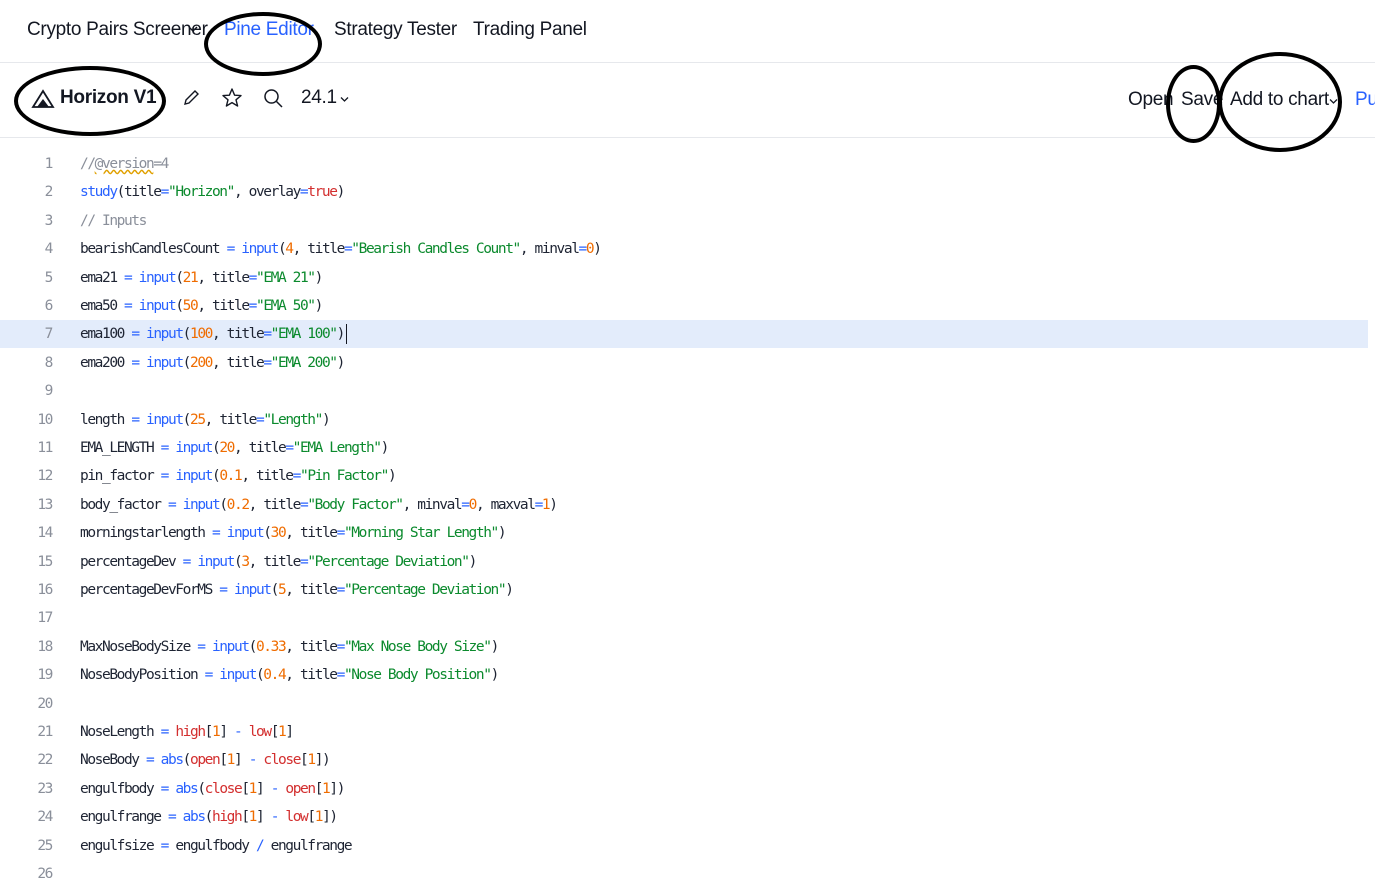 Image resolution: width=1375 pixels, height=888 pixels. I want to click on tab-strategy-tester: Strategy Tester, so click(395, 30).